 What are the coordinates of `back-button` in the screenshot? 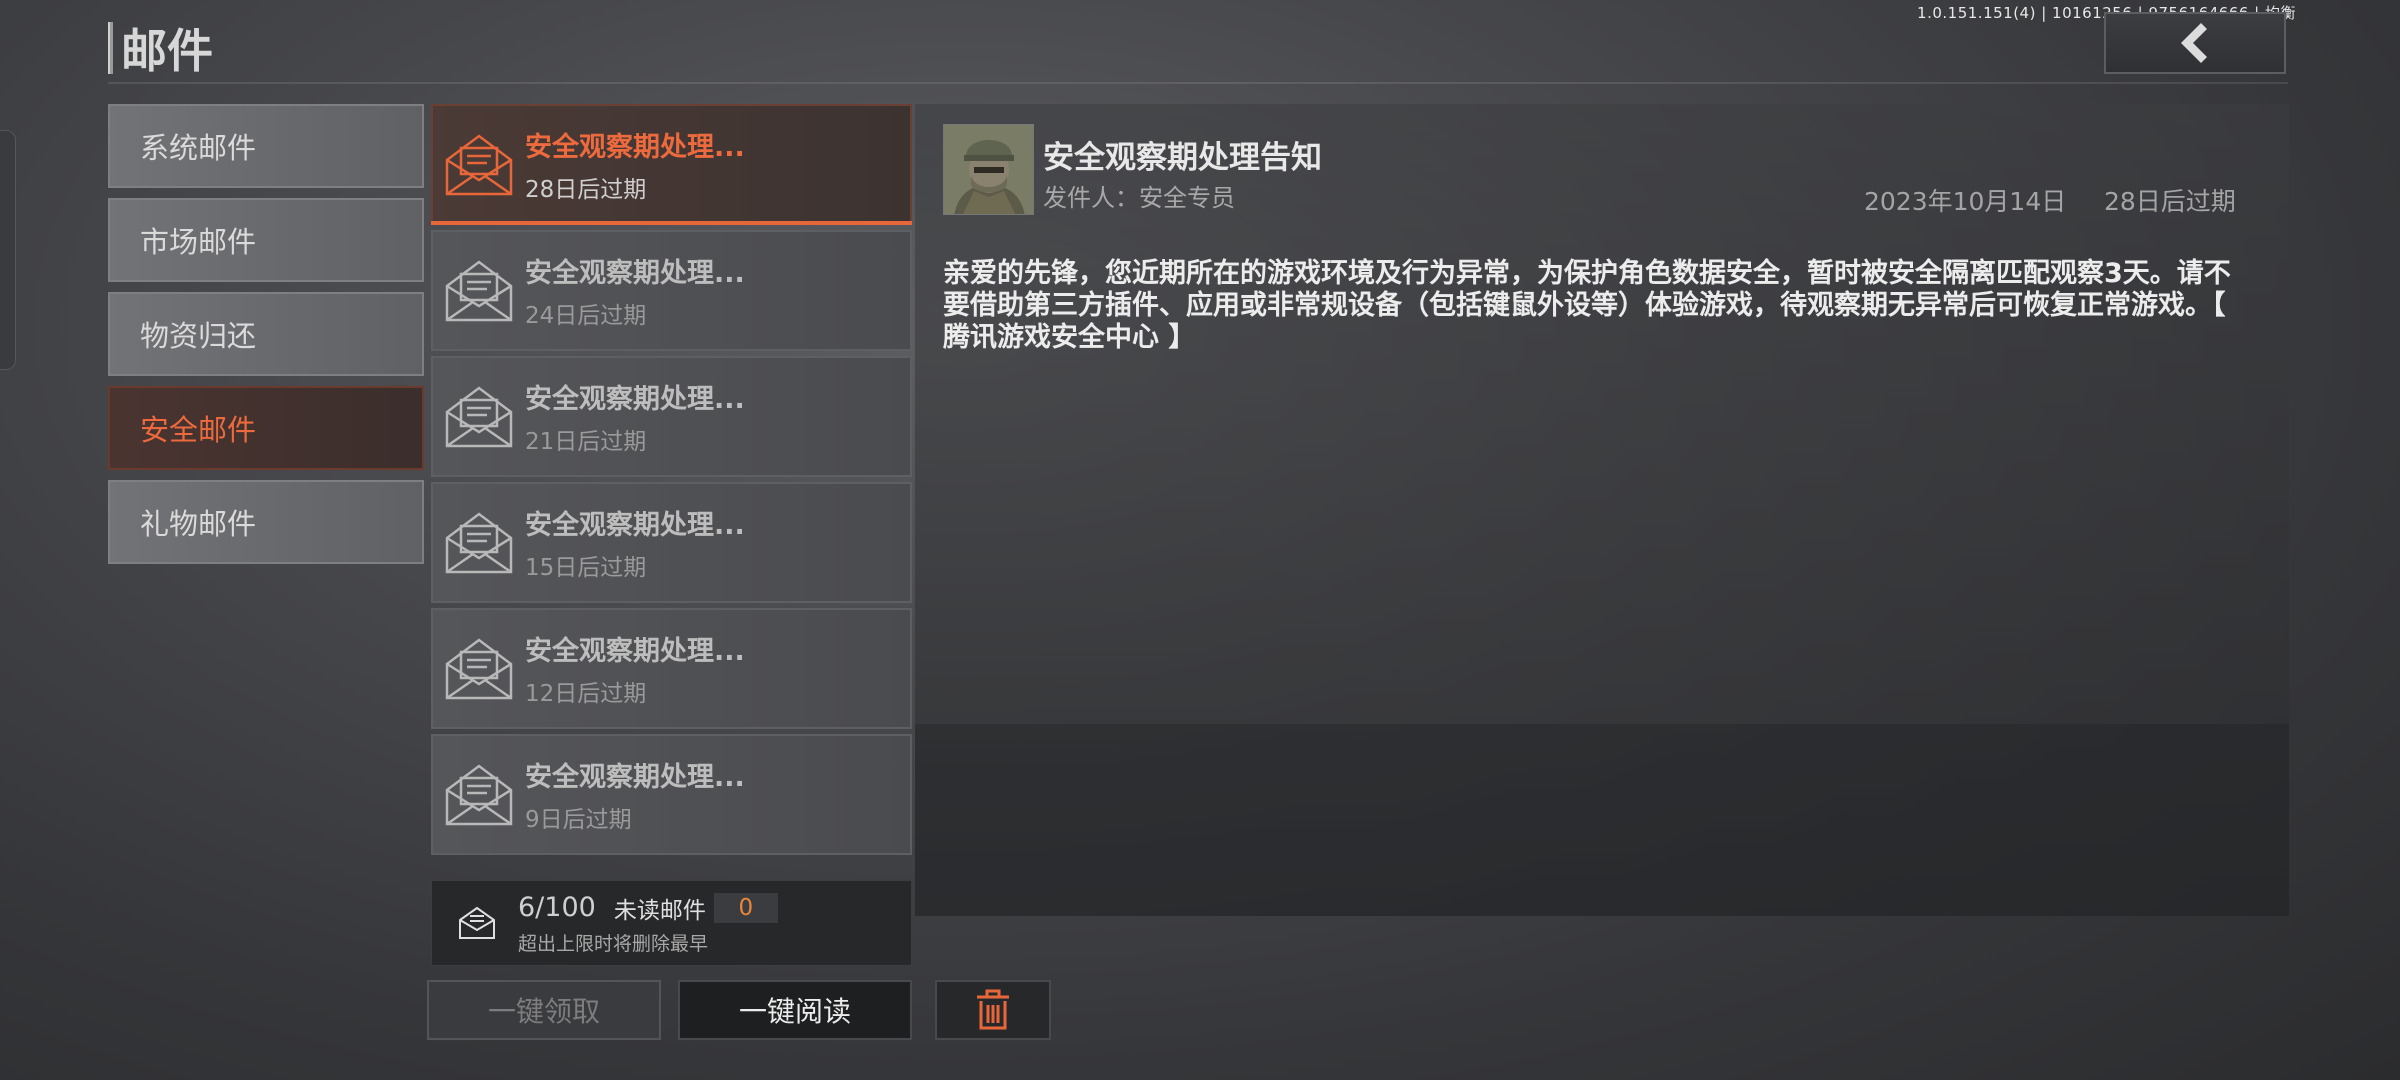 It's located at (2195, 43).